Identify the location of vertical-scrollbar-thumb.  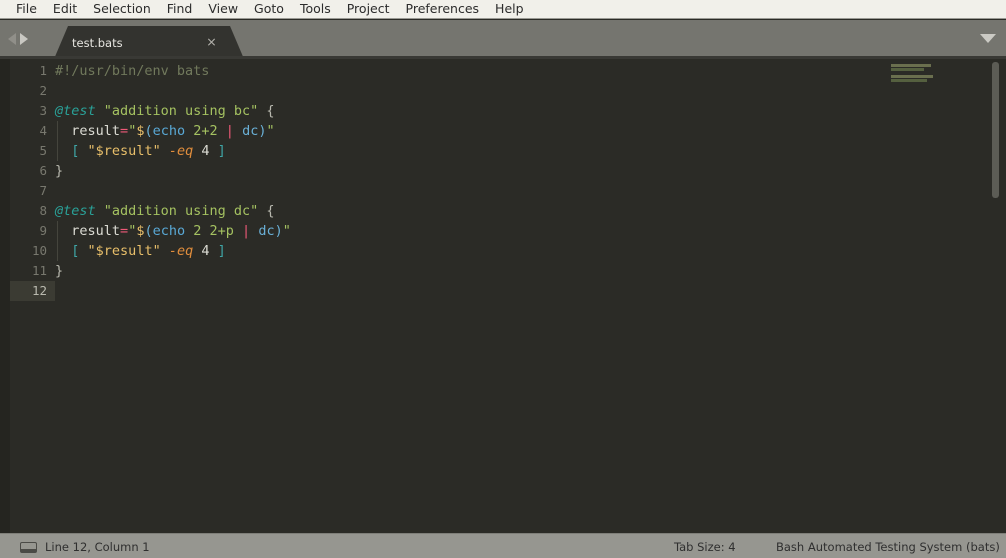
(995, 130).